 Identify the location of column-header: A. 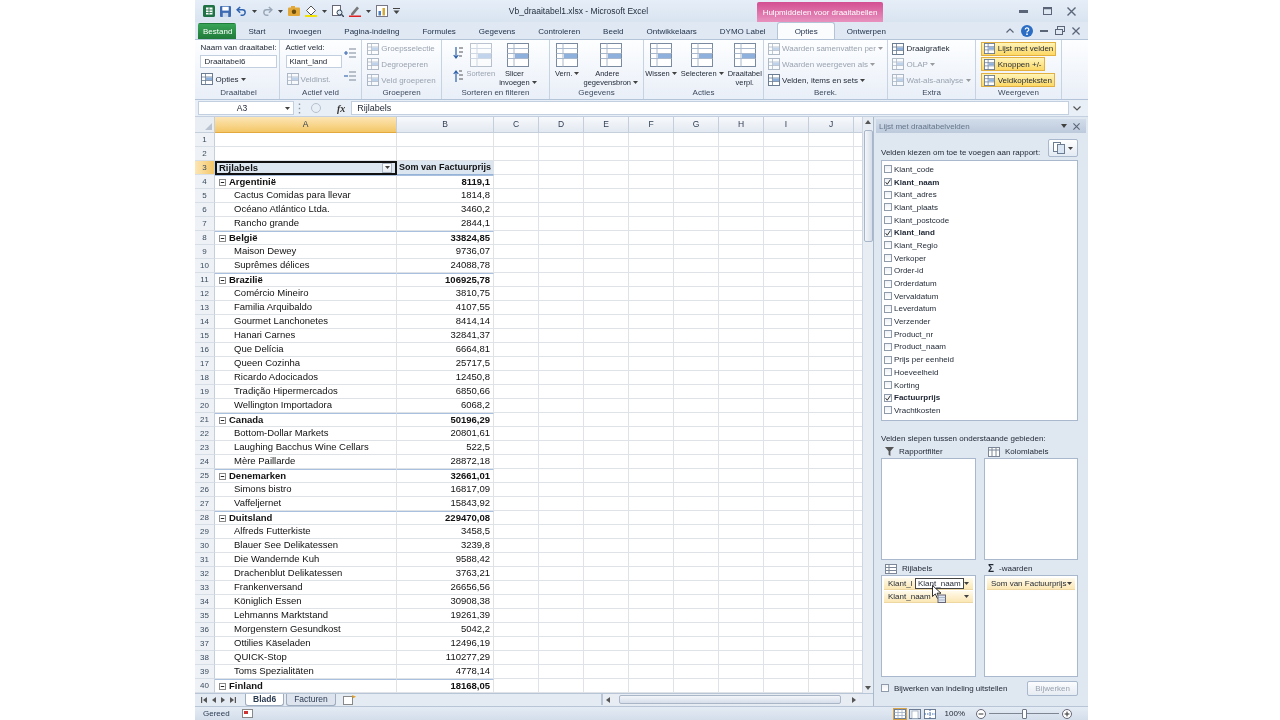
(306, 125).